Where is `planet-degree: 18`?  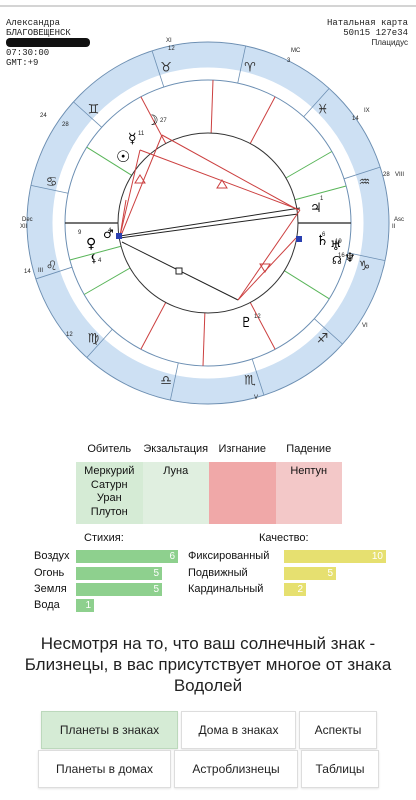
planet-degree: 18 is located at coordinates (349, 259).